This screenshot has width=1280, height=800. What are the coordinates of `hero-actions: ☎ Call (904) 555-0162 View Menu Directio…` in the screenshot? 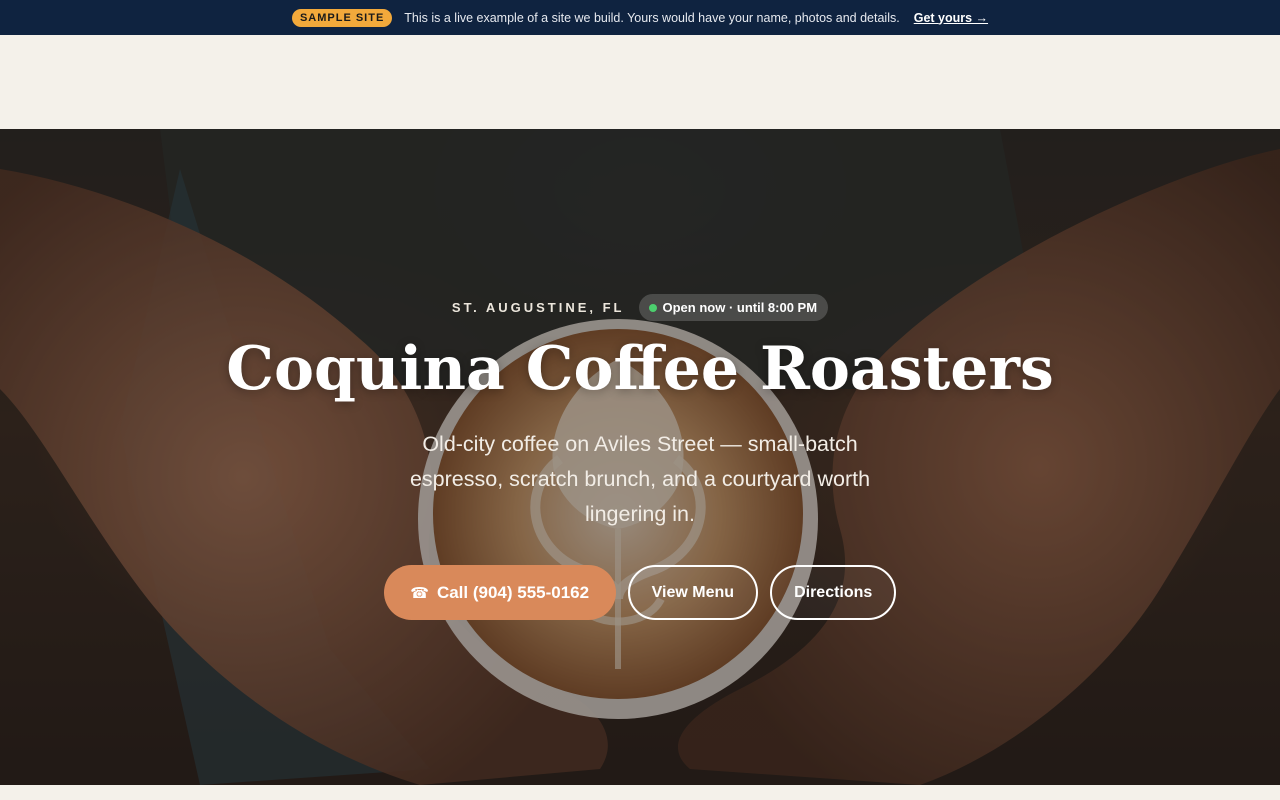 It's located at (640, 592).